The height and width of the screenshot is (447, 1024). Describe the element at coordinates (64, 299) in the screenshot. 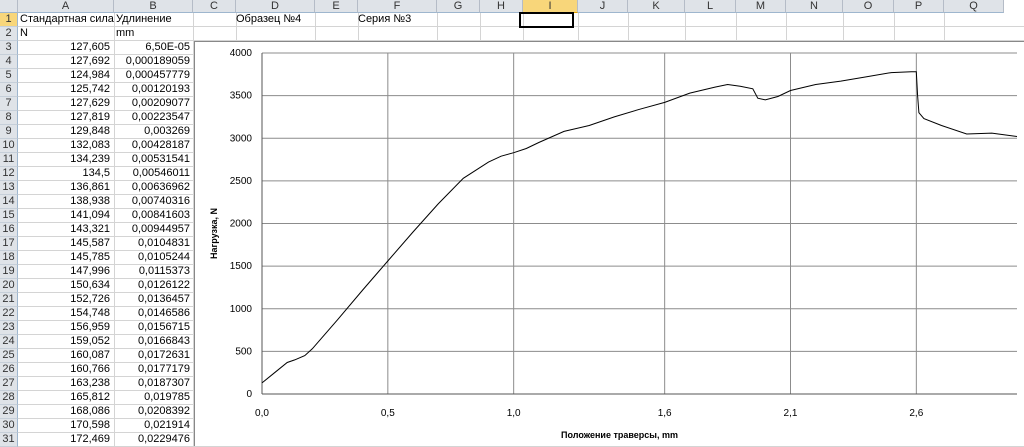

I see `cell-A21: 152,726` at that location.